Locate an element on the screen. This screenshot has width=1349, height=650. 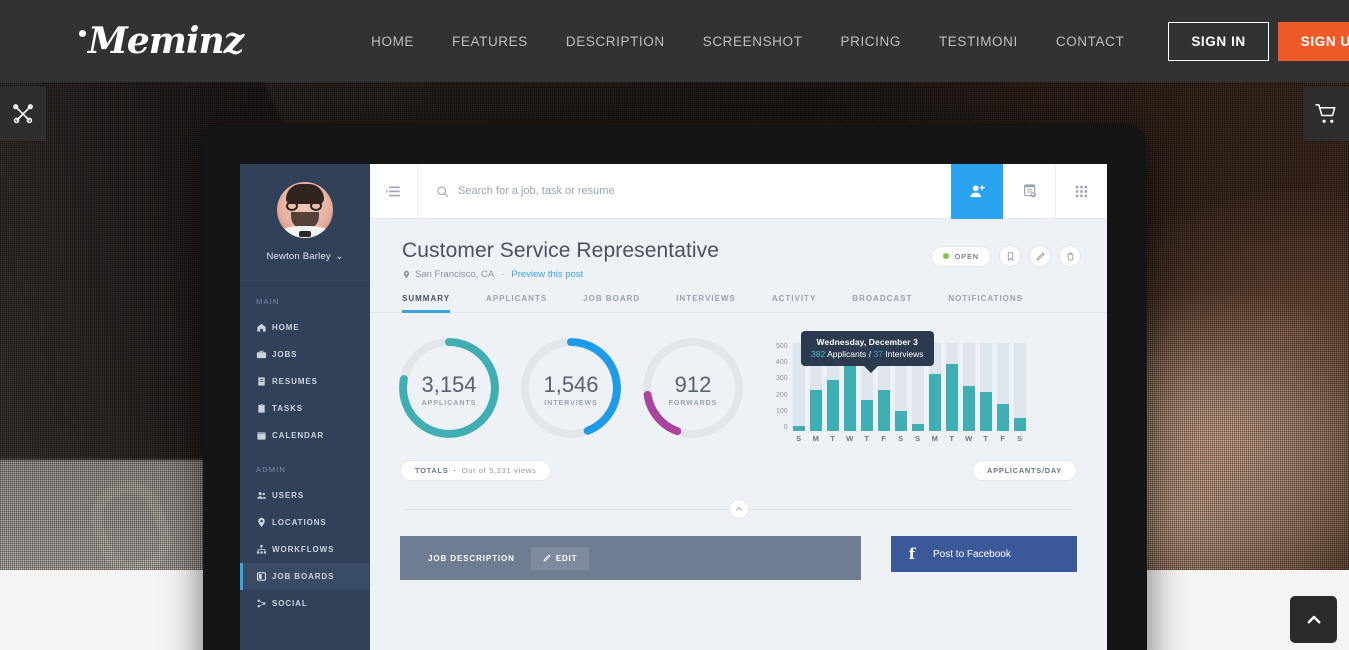
chart-legend-pill: APPLICANTS/DAY is located at coordinates (1024, 470).